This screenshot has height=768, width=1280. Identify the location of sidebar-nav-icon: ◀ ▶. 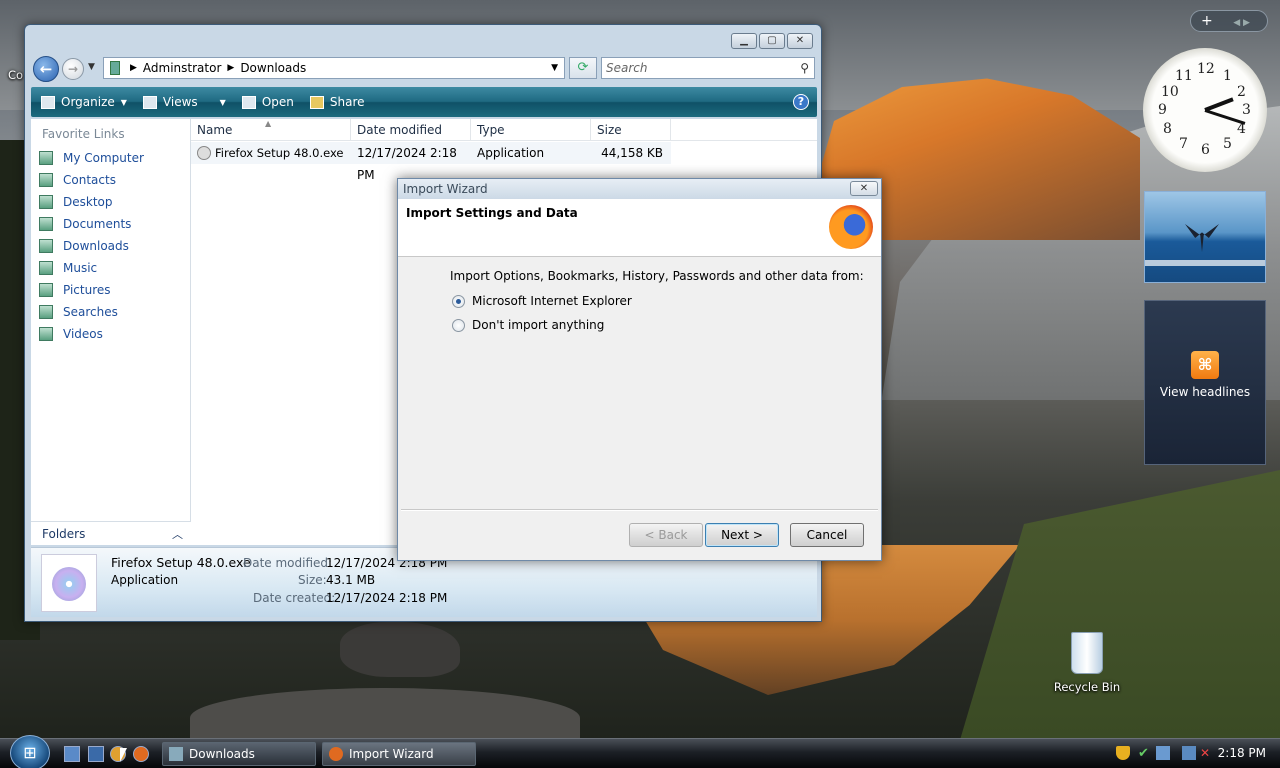
(1241, 23).